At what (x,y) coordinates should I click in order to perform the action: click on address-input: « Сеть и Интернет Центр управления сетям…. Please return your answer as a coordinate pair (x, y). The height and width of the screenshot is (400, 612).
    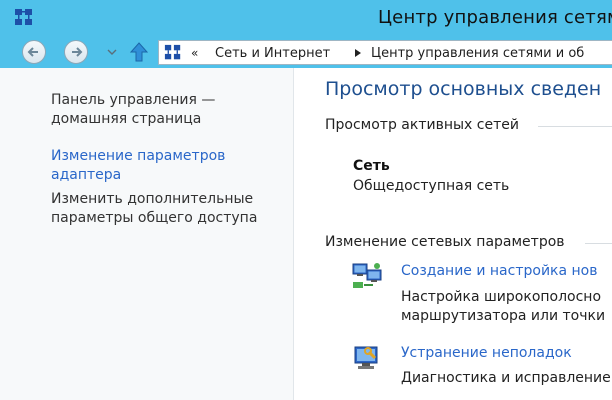
    Looking at the image, I should click on (385, 52).